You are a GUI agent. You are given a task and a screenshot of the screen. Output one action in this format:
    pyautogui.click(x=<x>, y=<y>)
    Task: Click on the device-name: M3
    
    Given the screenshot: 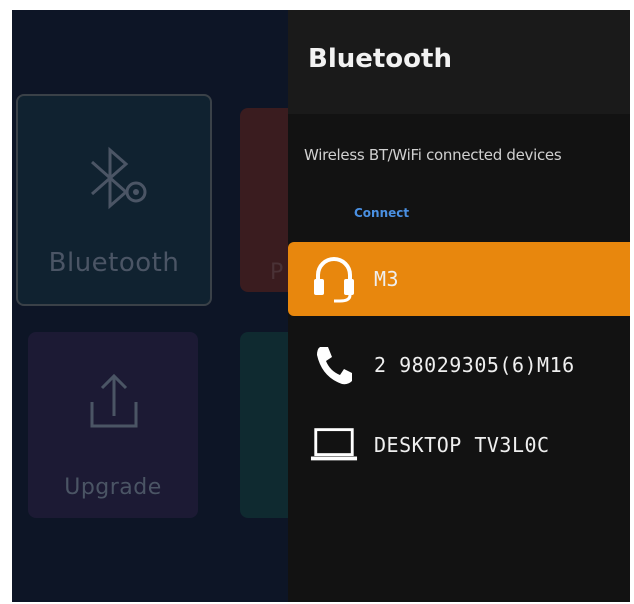 What is the action you would take?
    pyautogui.click(x=387, y=279)
    